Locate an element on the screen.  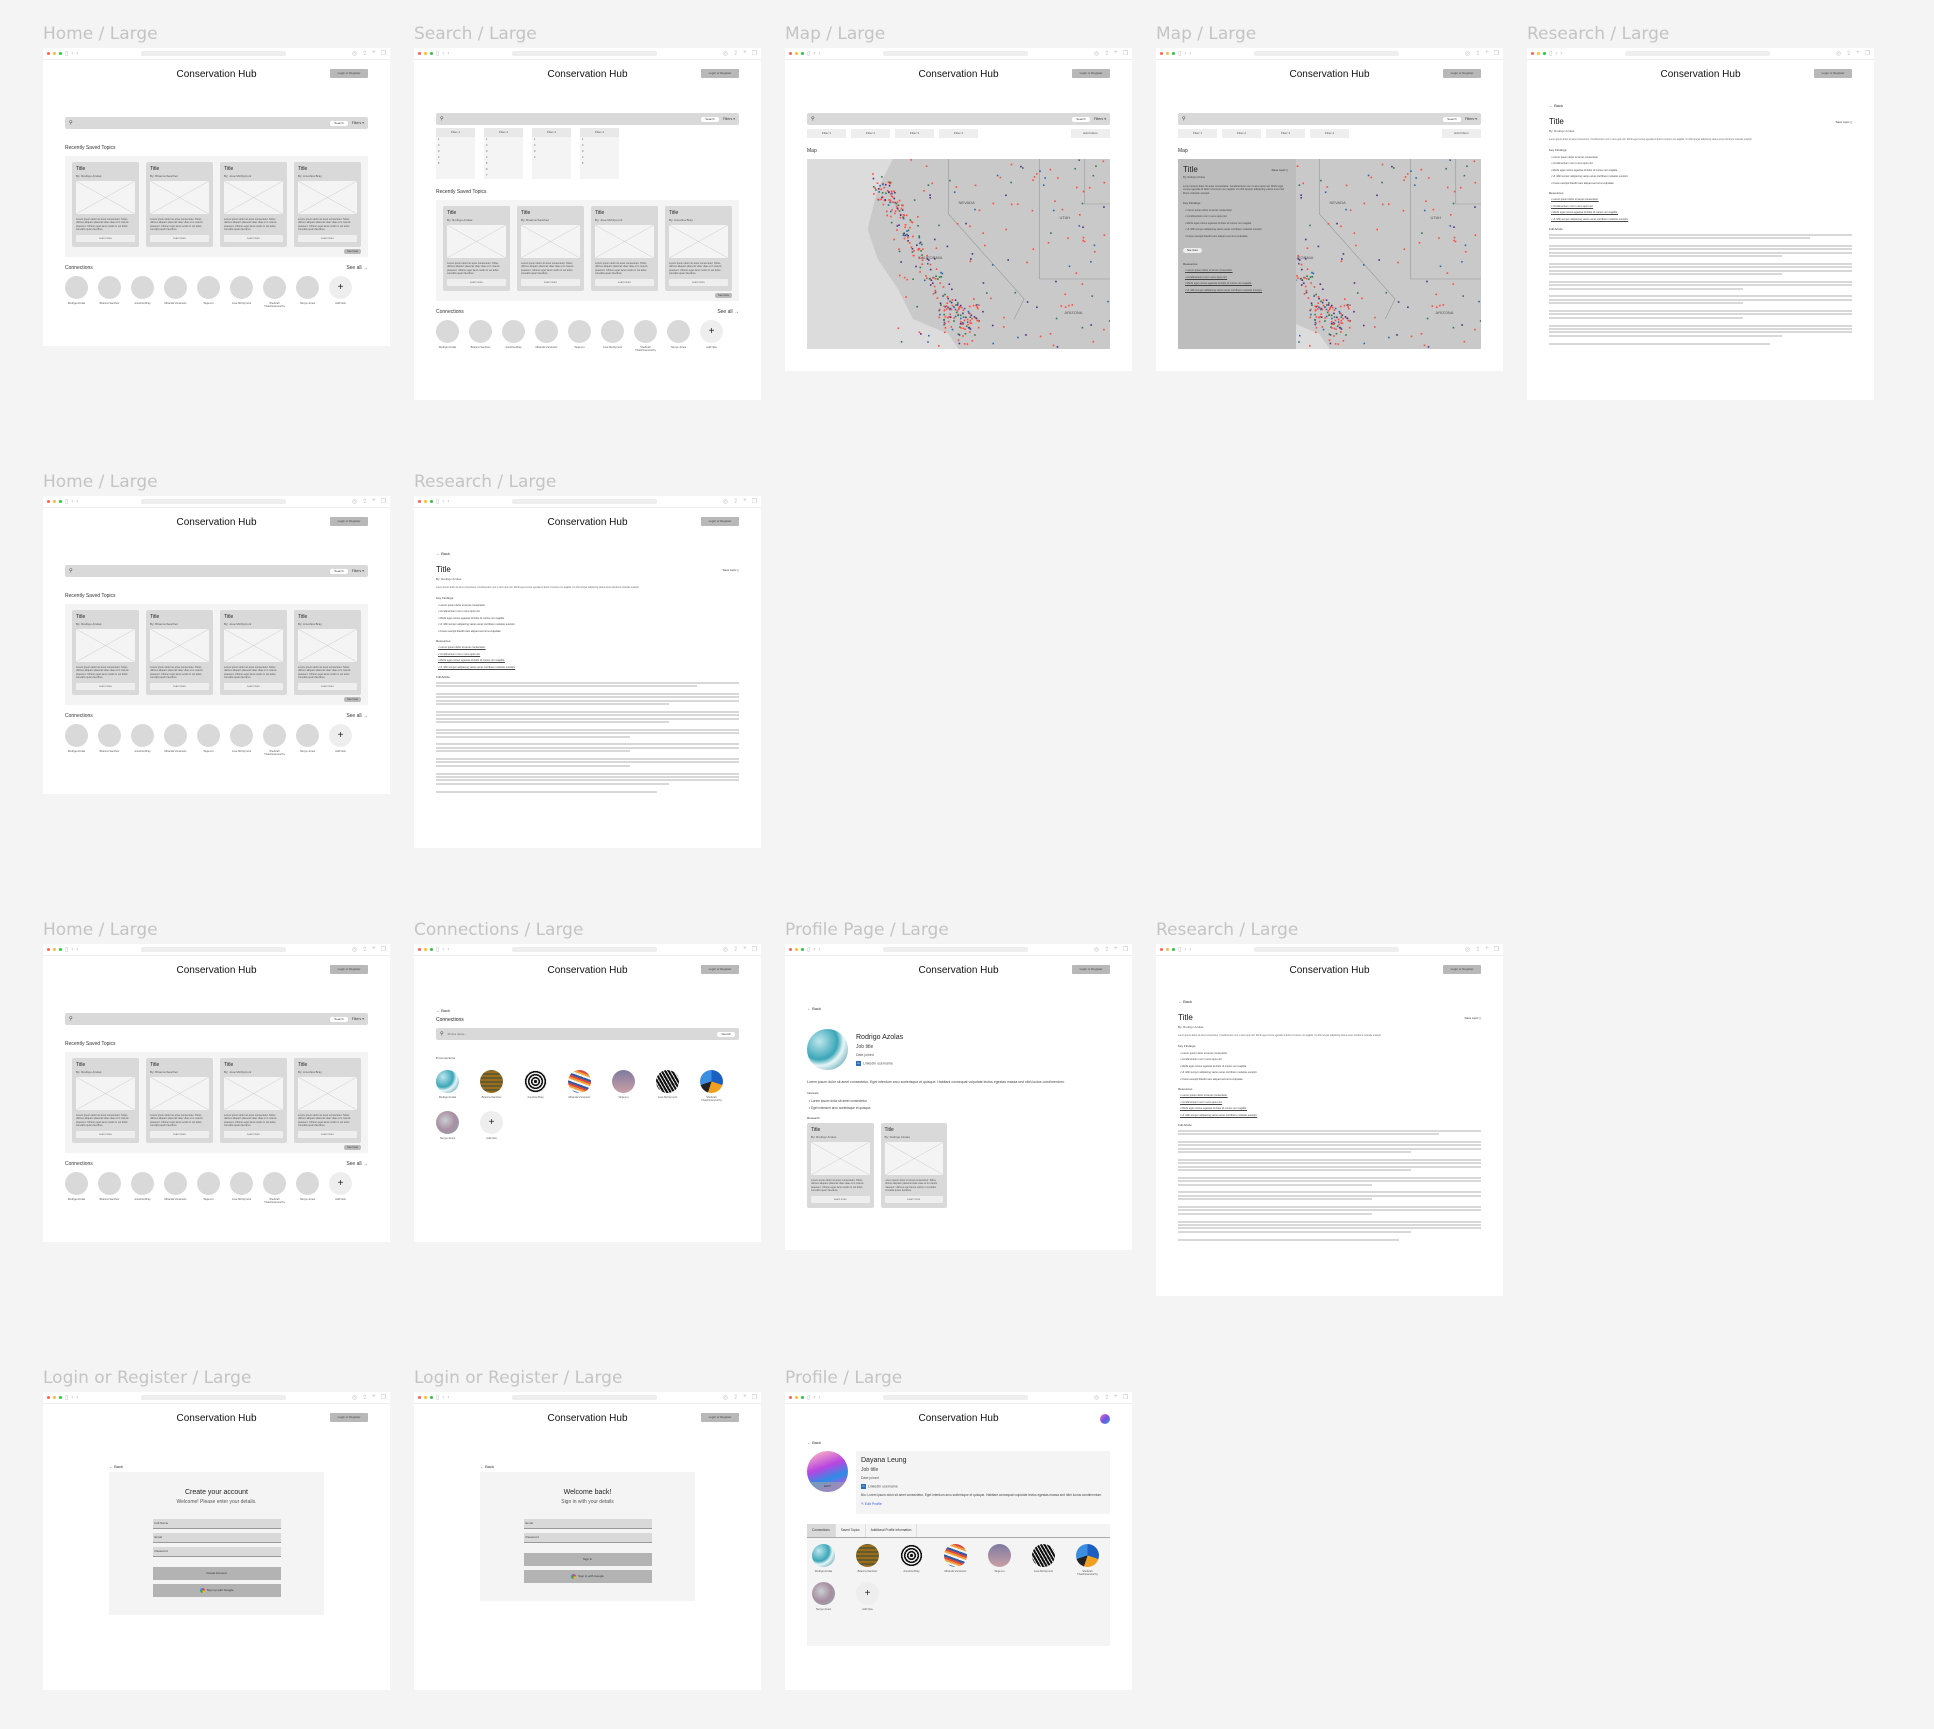
connection-item: Miranda Vucanovic is located at coordinates (955, 1560).